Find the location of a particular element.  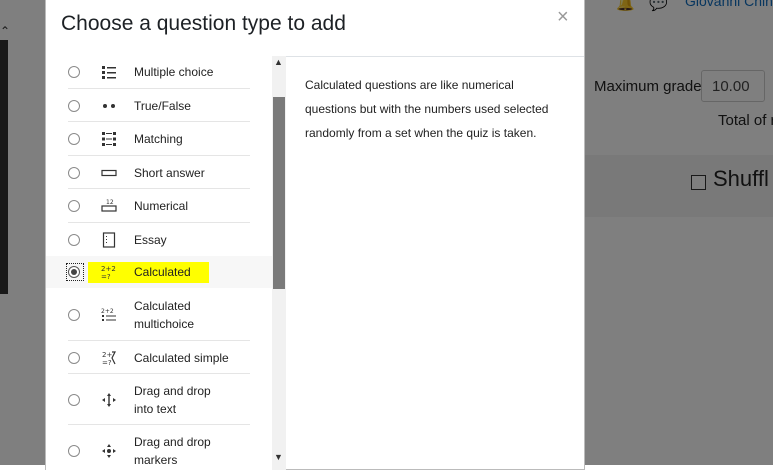

question-type-option: Matching is located at coordinates (159, 139).